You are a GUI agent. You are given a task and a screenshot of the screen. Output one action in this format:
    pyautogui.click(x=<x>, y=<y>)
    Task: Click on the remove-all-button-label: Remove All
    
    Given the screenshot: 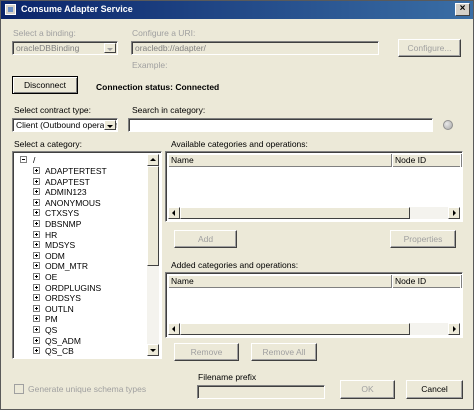 What is the action you would take?
    pyautogui.click(x=284, y=352)
    